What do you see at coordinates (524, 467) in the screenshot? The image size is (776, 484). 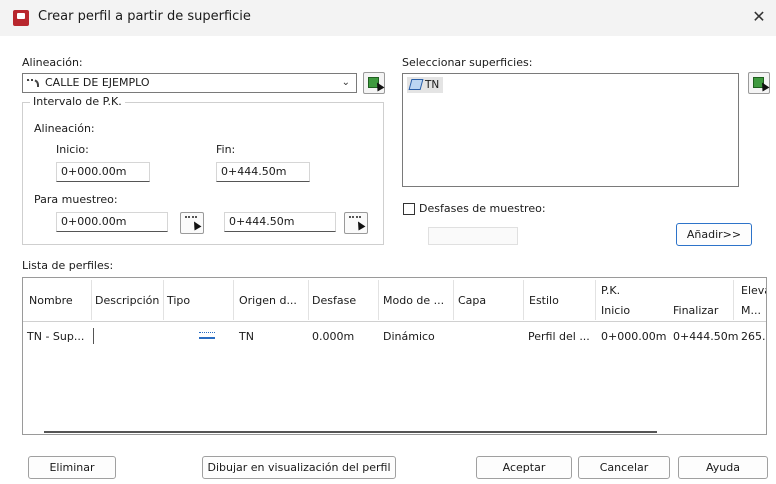 I see `accept-button: Aceptar` at bounding box center [524, 467].